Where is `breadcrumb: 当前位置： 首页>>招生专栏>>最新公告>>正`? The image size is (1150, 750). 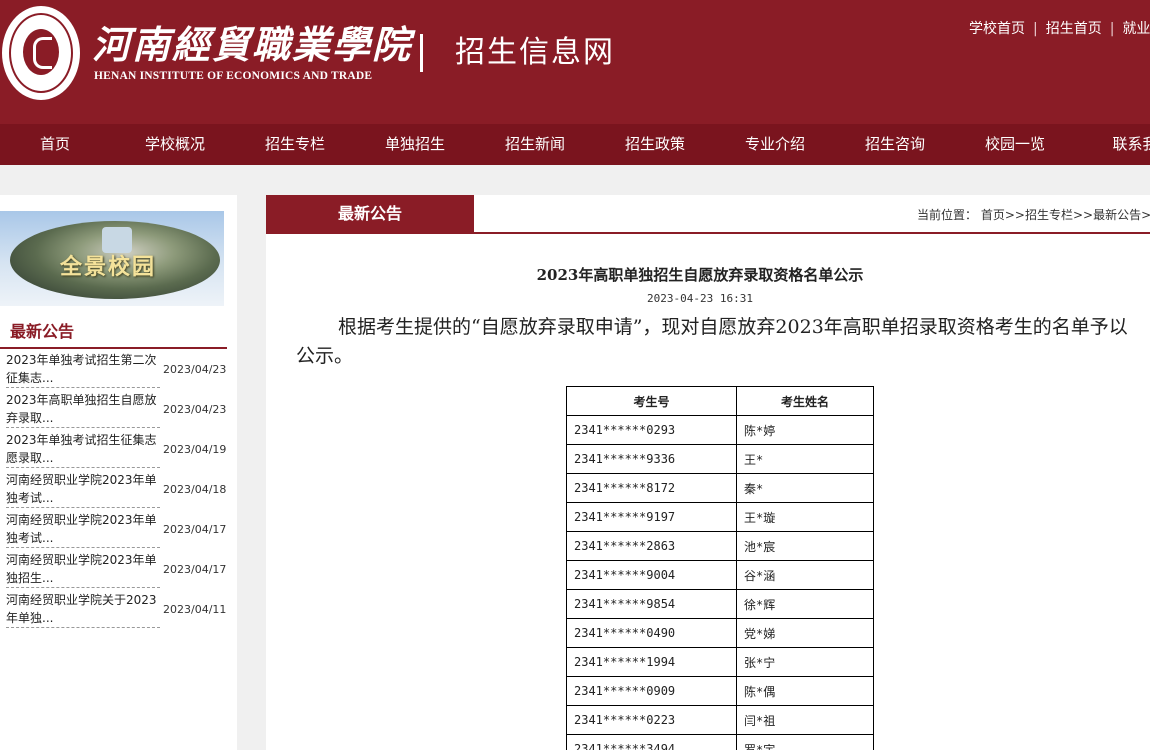
breadcrumb: 当前位置： 首页>>招生专栏>>最新公告>>正 is located at coordinates (1033, 214).